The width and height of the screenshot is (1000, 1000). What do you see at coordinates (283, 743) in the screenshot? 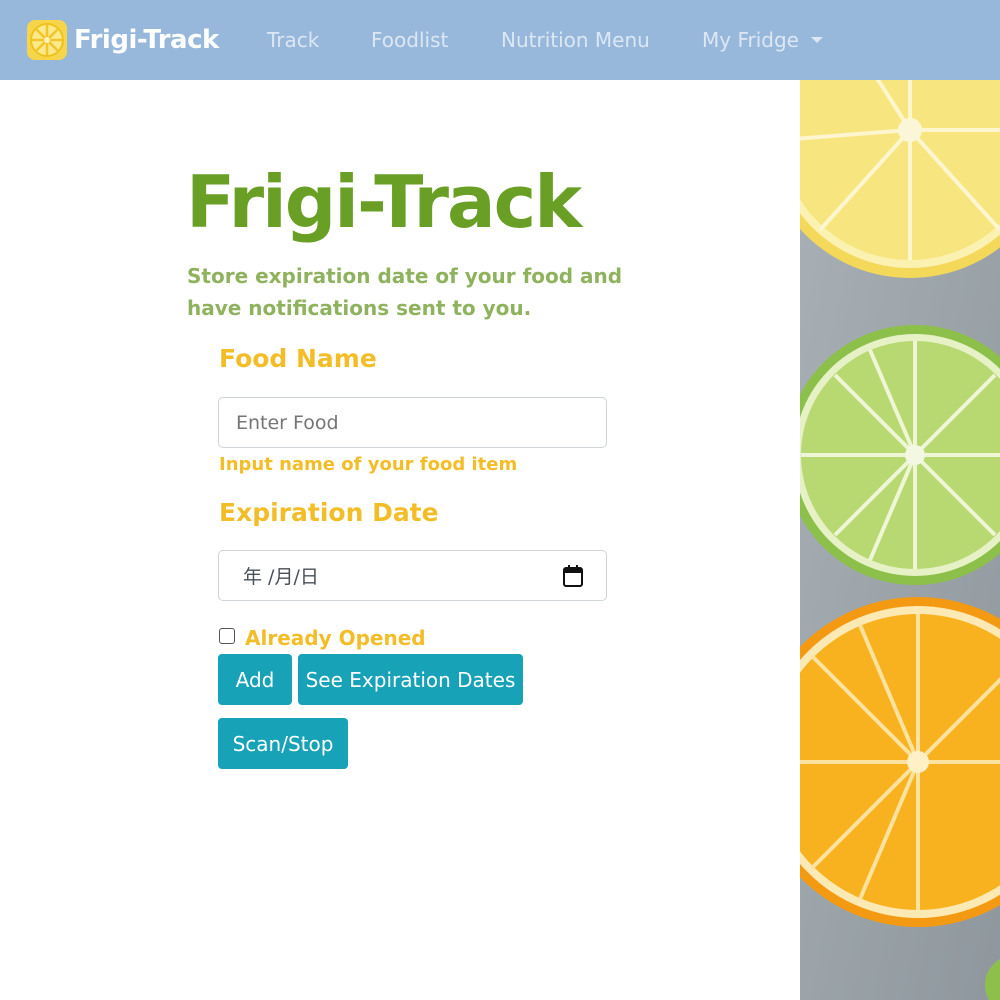
I see `scan-stop-button: Scan/Stop` at bounding box center [283, 743].